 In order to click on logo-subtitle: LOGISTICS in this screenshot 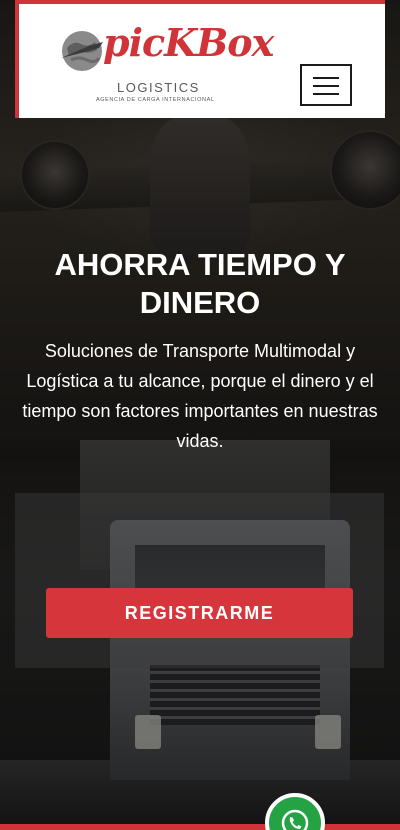, I will do `click(158, 87)`.